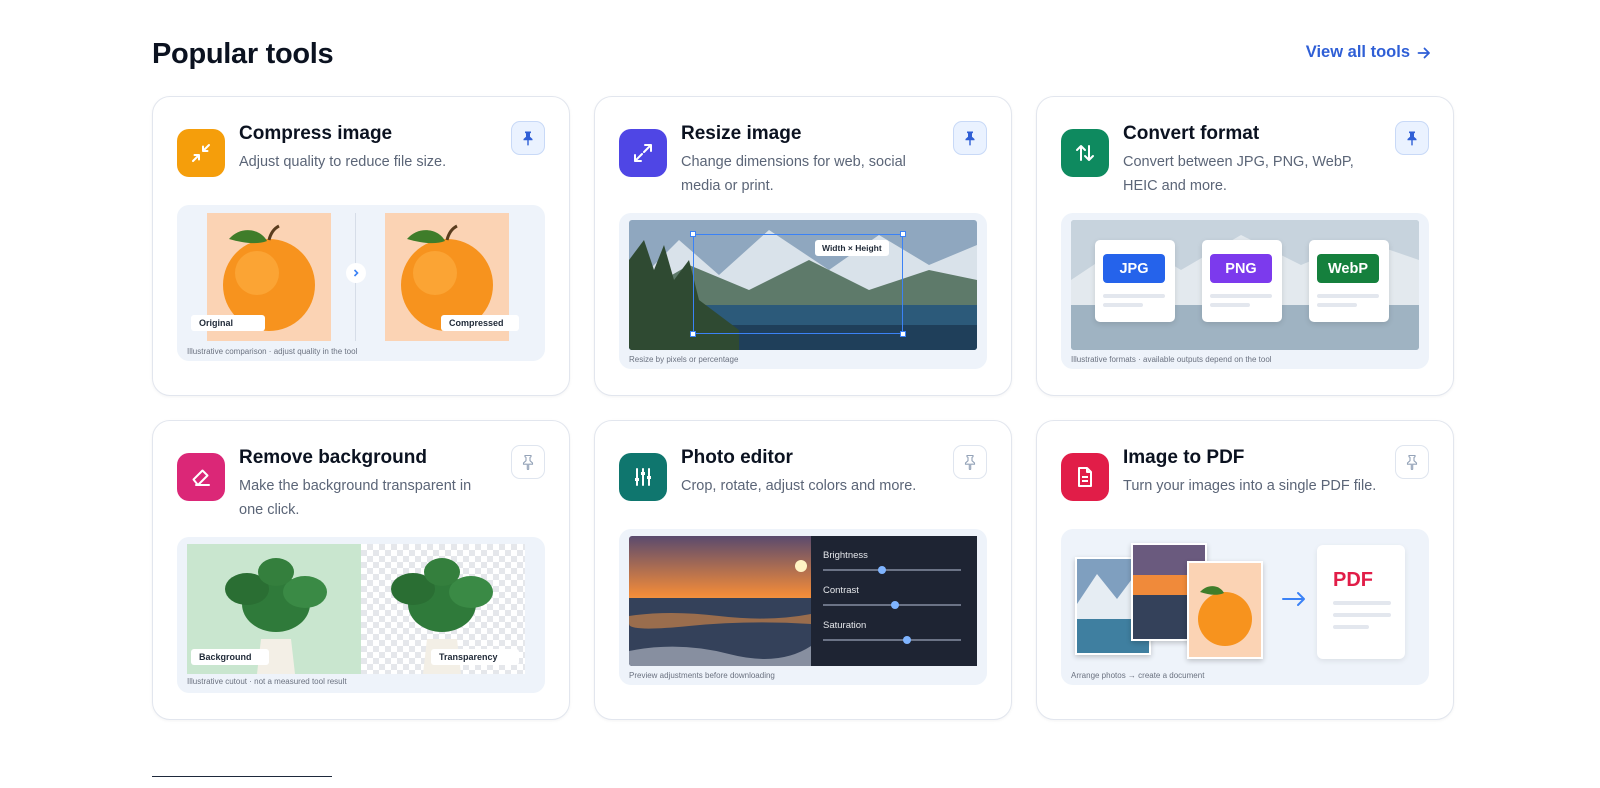 Image resolution: width=1600 pixels, height=788 pixels. What do you see at coordinates (333, 457) in the screenshot?
I see `tool-title: Remove background` at bounding box center [333, 457].